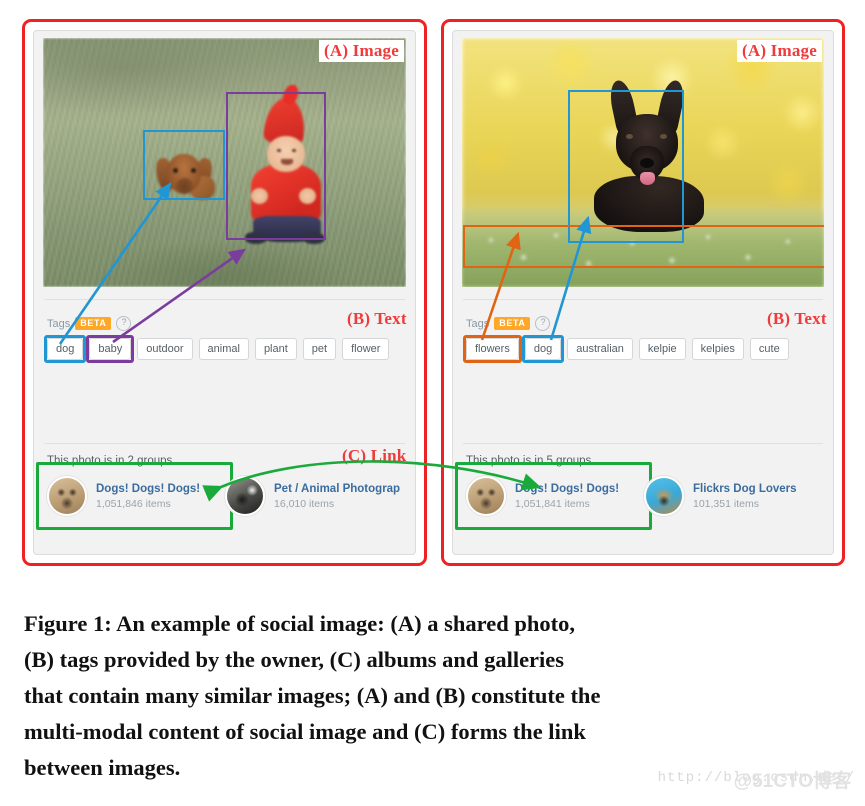 Image resolution: width=865 pixels, height=806 pixels. I want to click on group-item-flickrs-dog-lovers: Flickrs Dog Lovers 101,351 items, so click(734, 496).